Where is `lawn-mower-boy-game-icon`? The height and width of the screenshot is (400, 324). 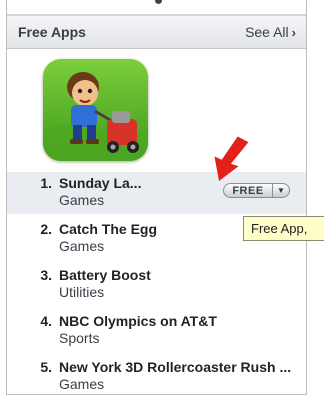 lawn-mower-boy-game-icon is located at coordinates (95, 110).